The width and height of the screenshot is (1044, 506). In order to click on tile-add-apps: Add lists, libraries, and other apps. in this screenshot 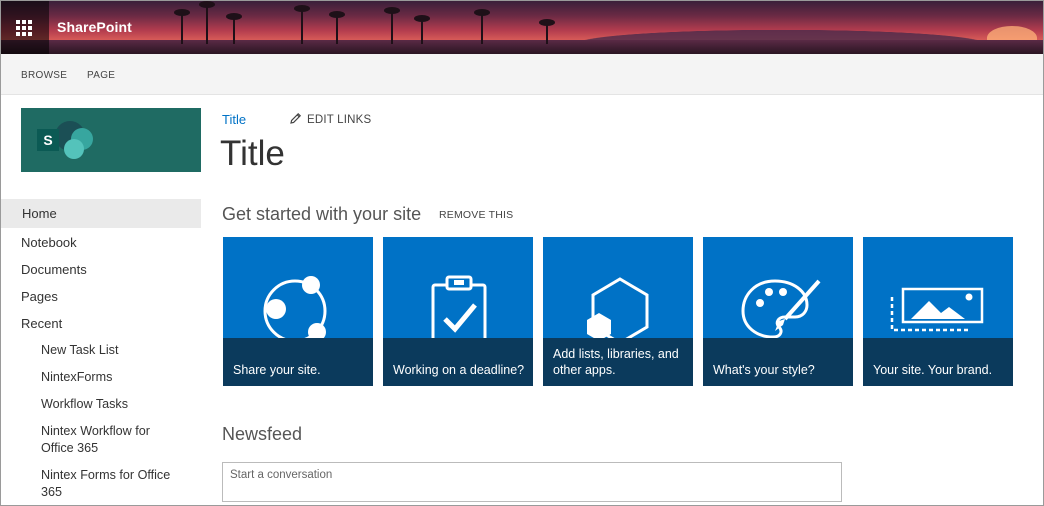, I will do `click(618, 311)`.